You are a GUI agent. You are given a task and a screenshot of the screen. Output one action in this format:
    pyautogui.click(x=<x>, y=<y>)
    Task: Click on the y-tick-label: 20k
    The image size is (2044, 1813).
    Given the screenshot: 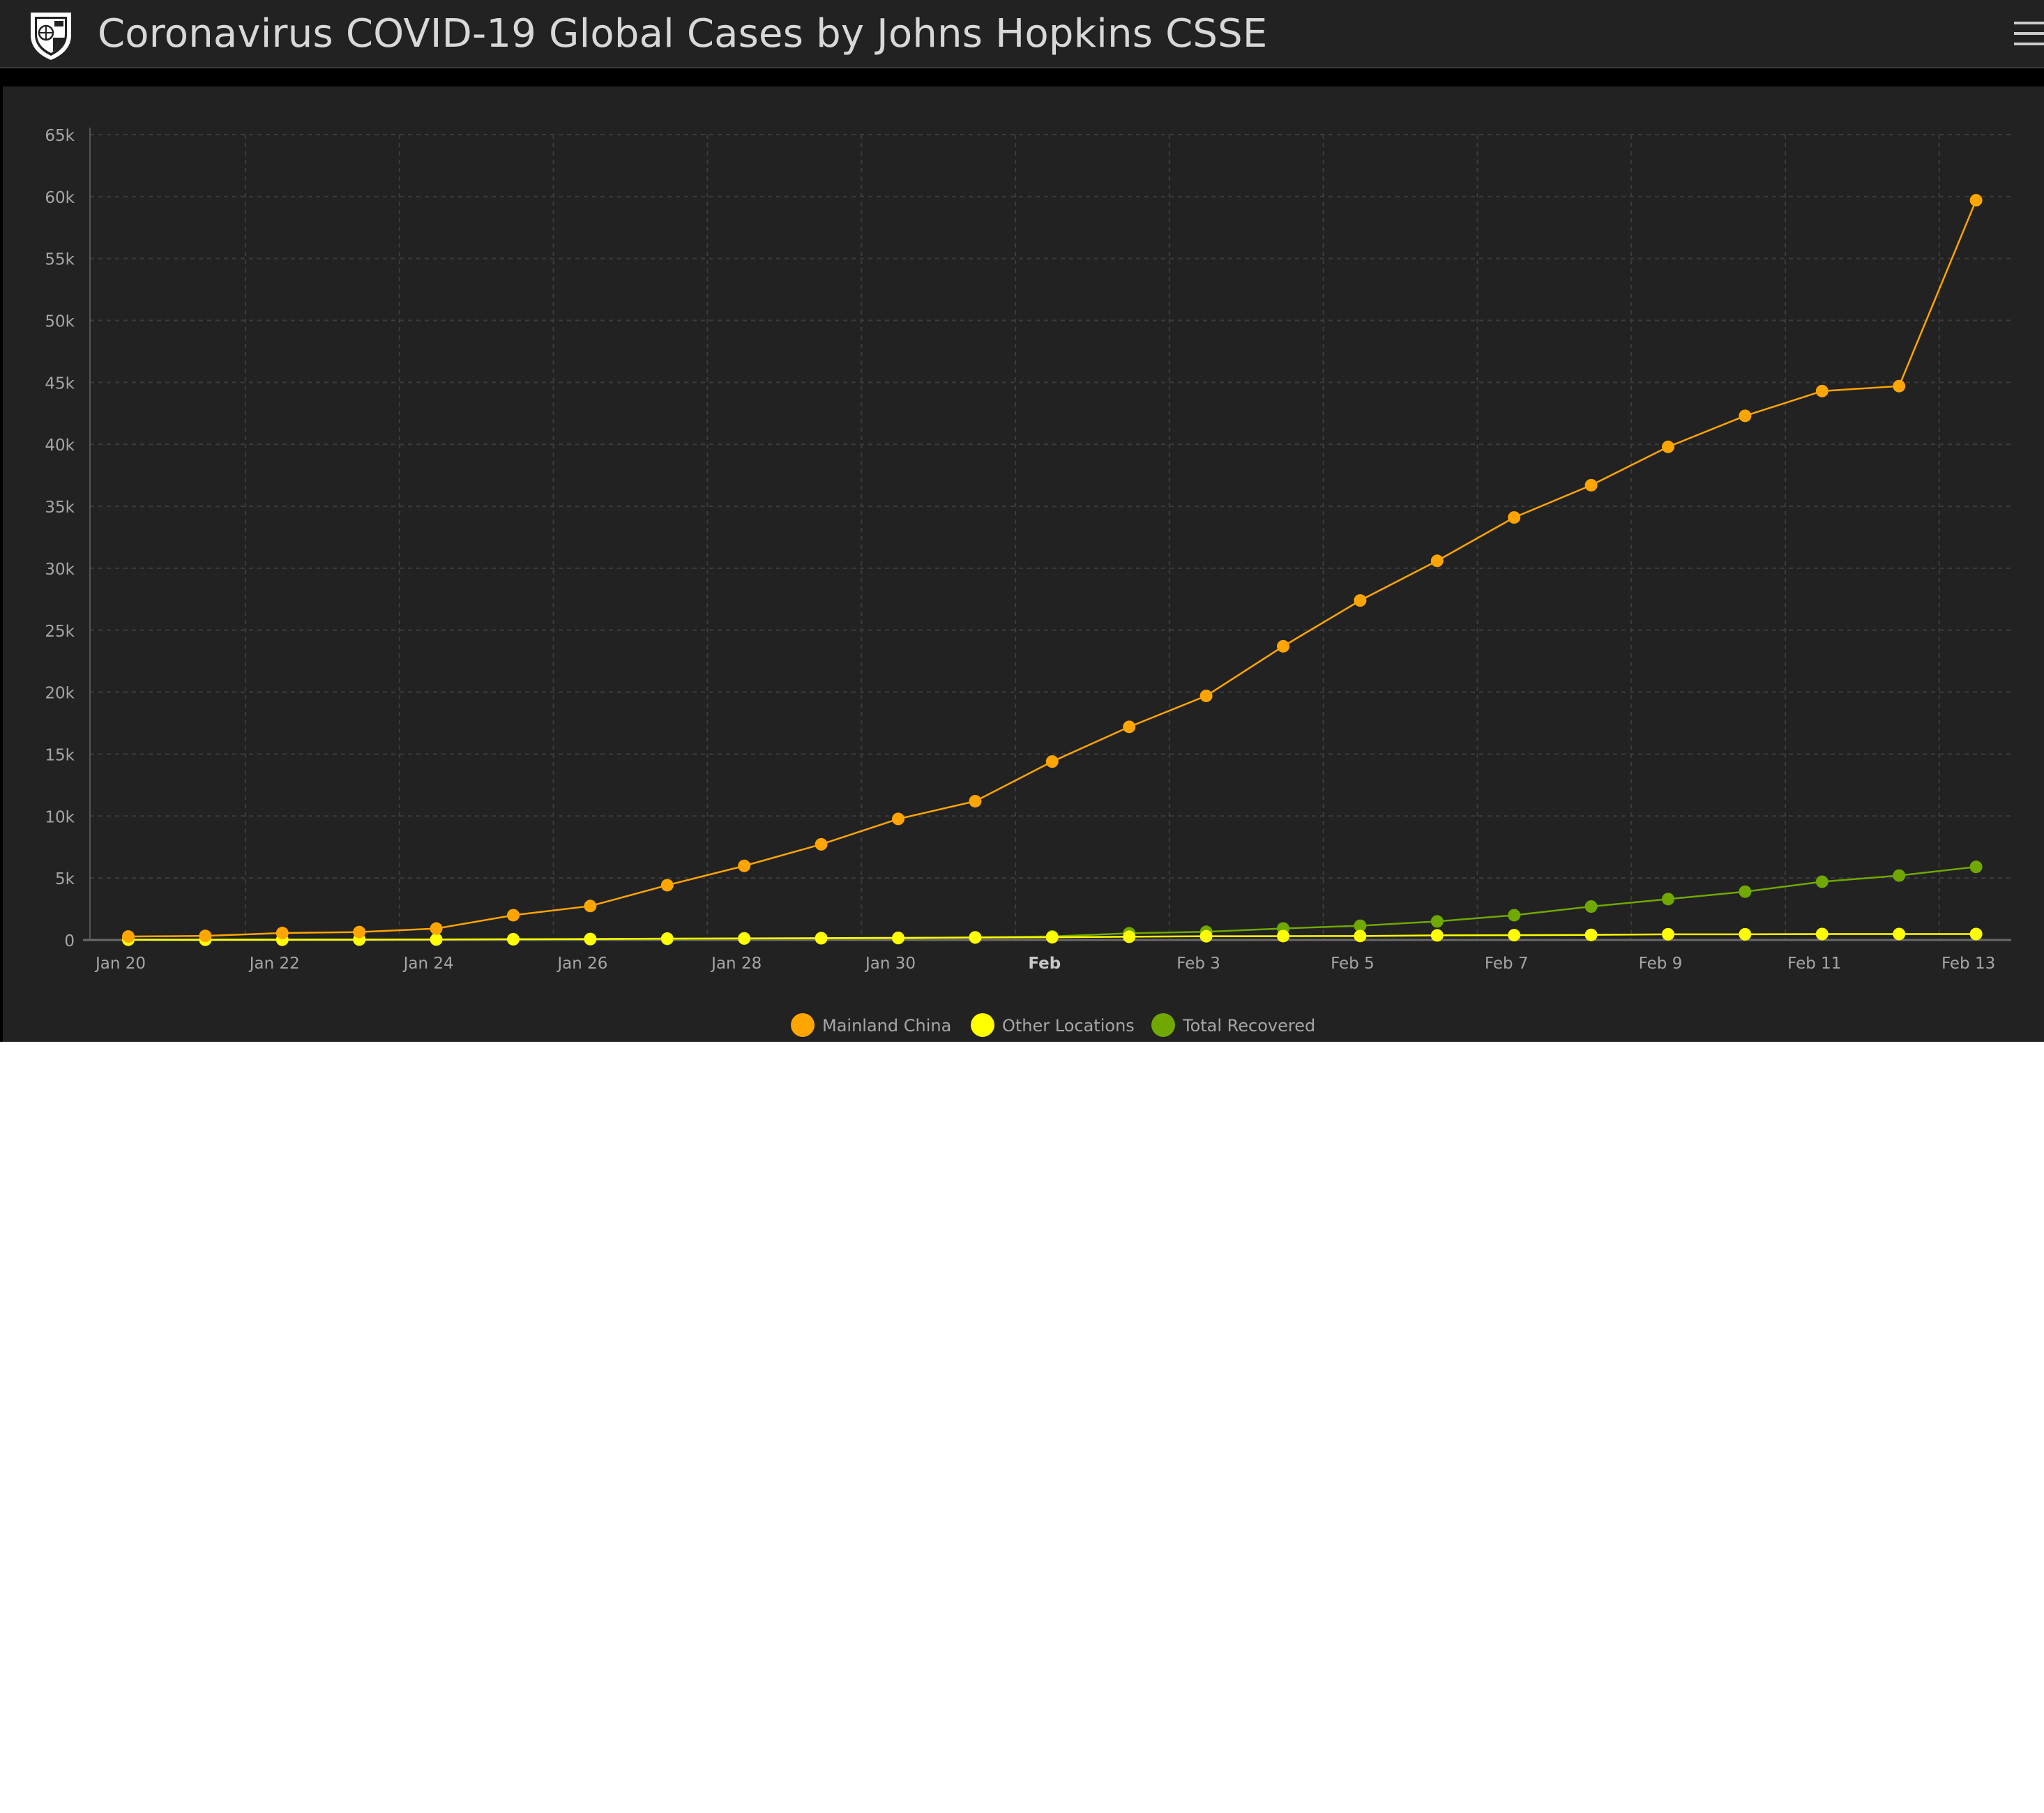 What is the action you would take?
    pyautogui.click(x=60, y=694)
    